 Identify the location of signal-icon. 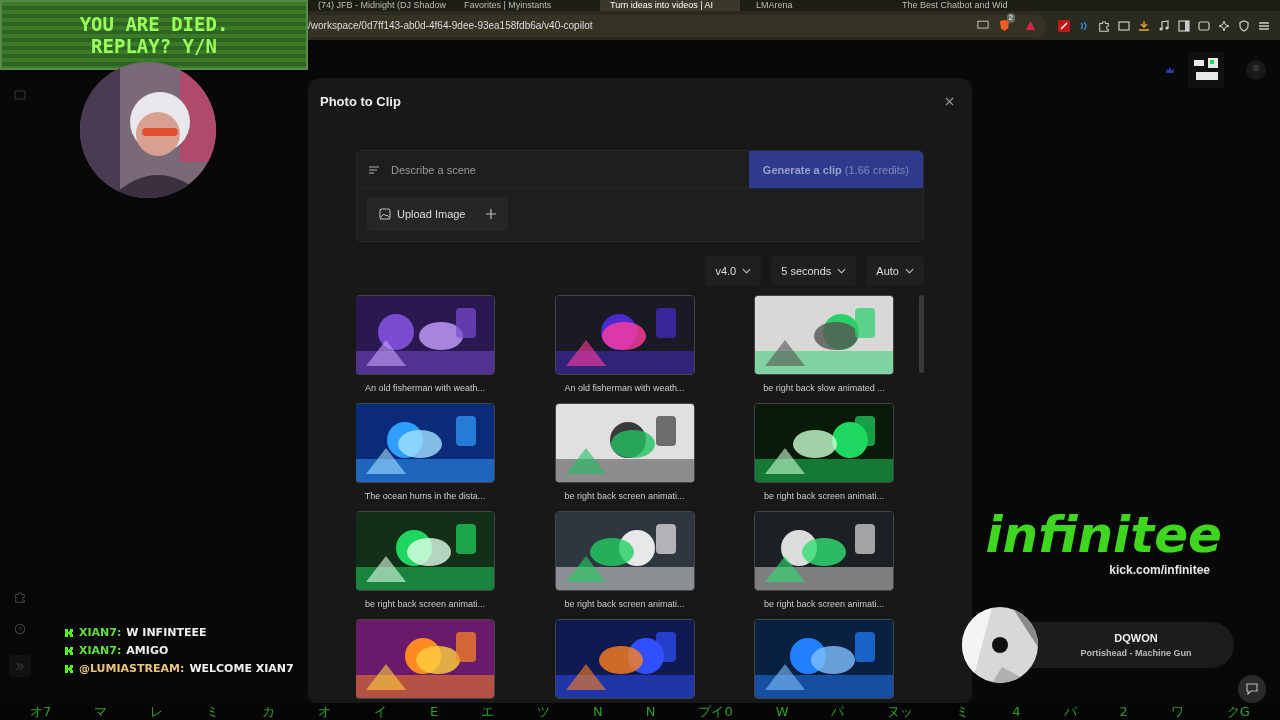
(1084, 25).